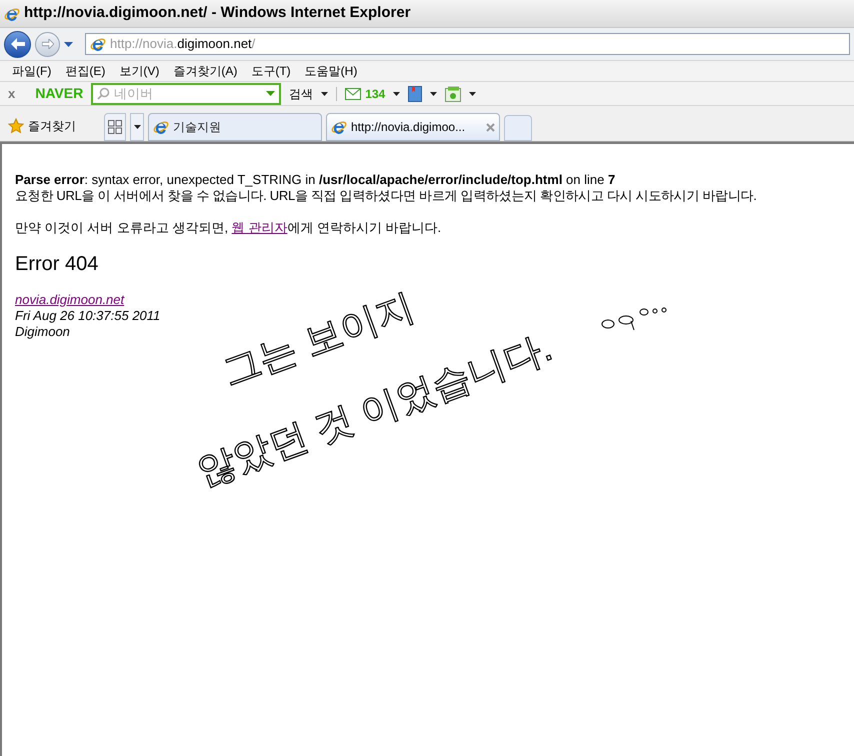 This screenshot has height=756, width=854. Describe the element at coordinates (68, 44) in the screenshot. I see `history-caret-icon` at that location.